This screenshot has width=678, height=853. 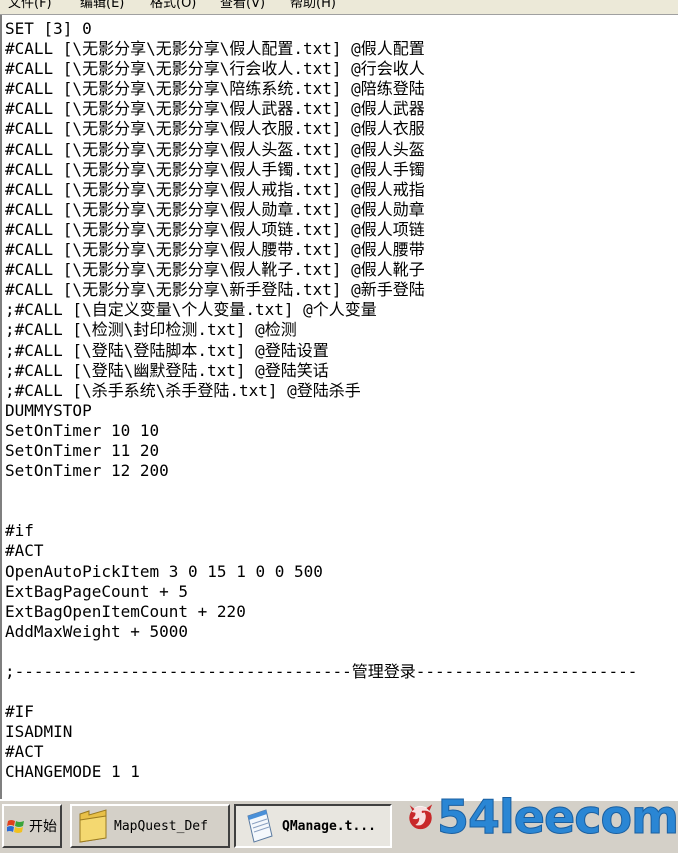 I want to click on editor-line: #CALL [\无影分享\无影分享\假人靴子.txt] @假人靴子, so click(x=215, y=270).